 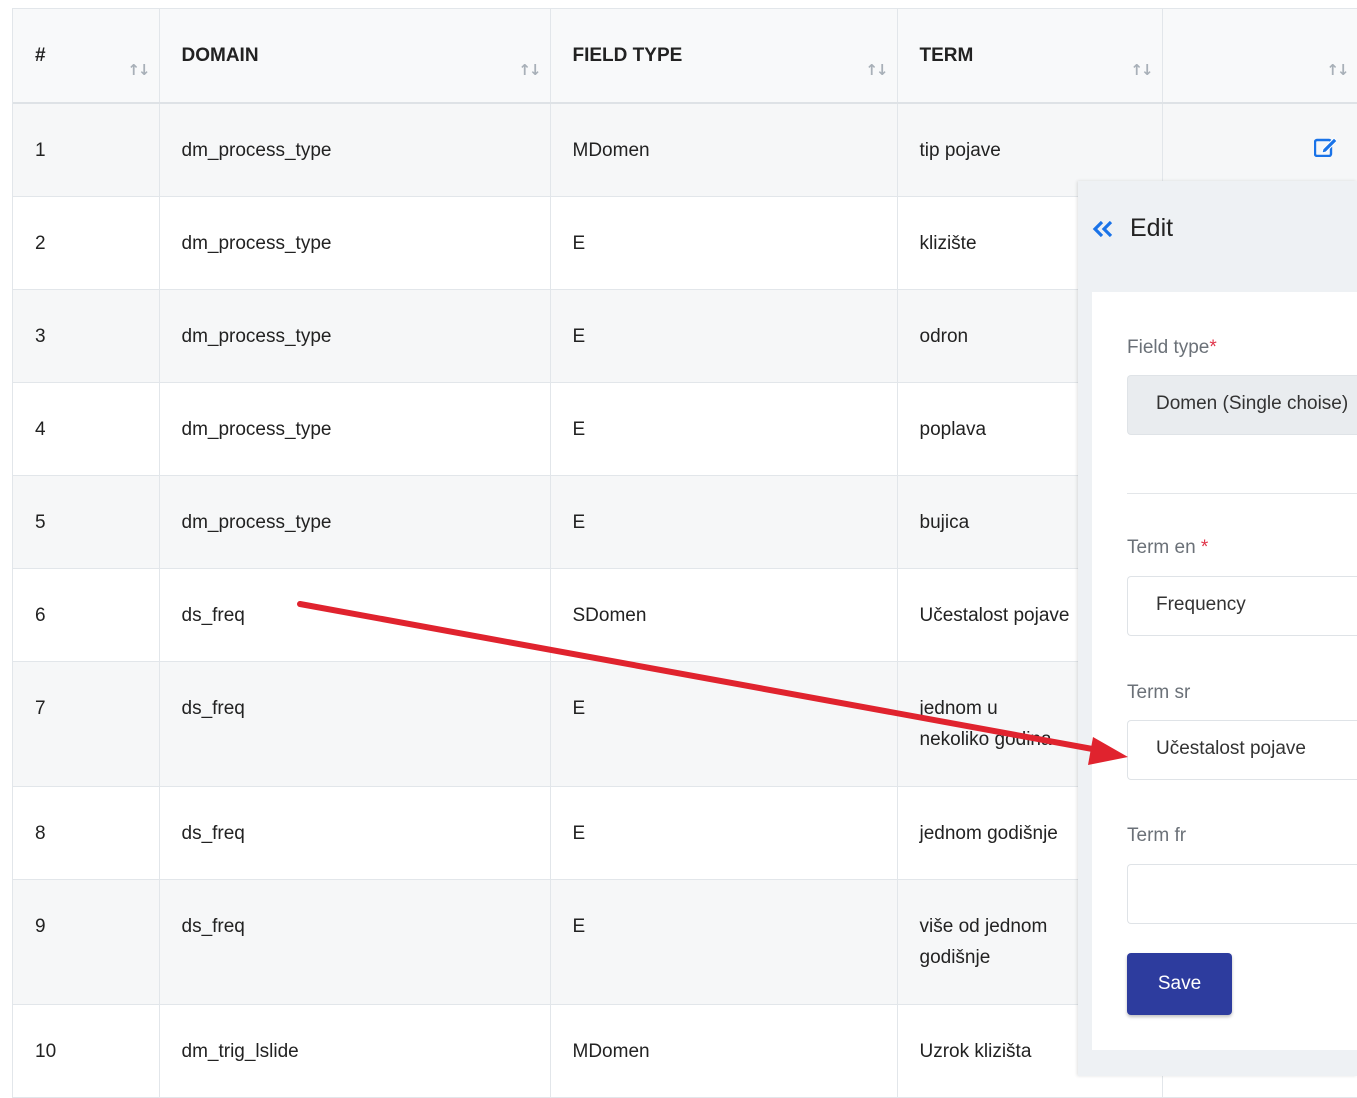 What do you see at coordinates (985, 723) in the screenshot?
I see `cell-term-text: jednom u nekoliko godina` at bounding box center [985, 723].